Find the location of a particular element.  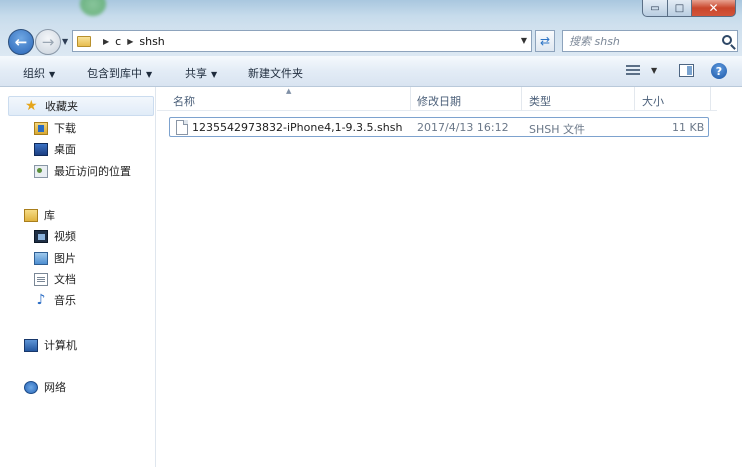

recent-places-icon is located at coordinates (41, 171).